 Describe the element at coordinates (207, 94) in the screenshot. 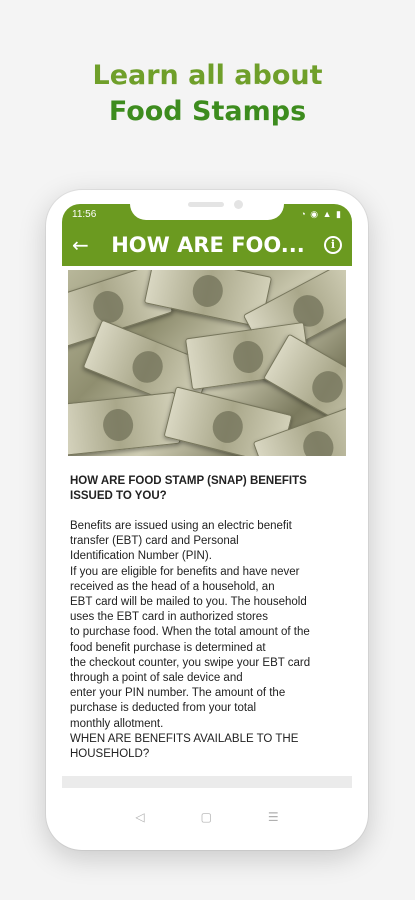

I see `promo-headline: Learn all about Food Stamps` at that location.